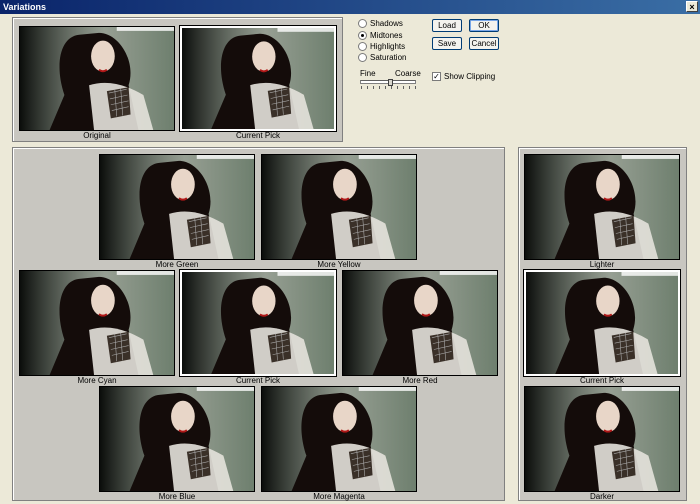 This screenshot has height=504, width=700. Describe the element at coordinates (388, 46) in the screenshot. I see `radio-highlights-label: Highlights` at that location.